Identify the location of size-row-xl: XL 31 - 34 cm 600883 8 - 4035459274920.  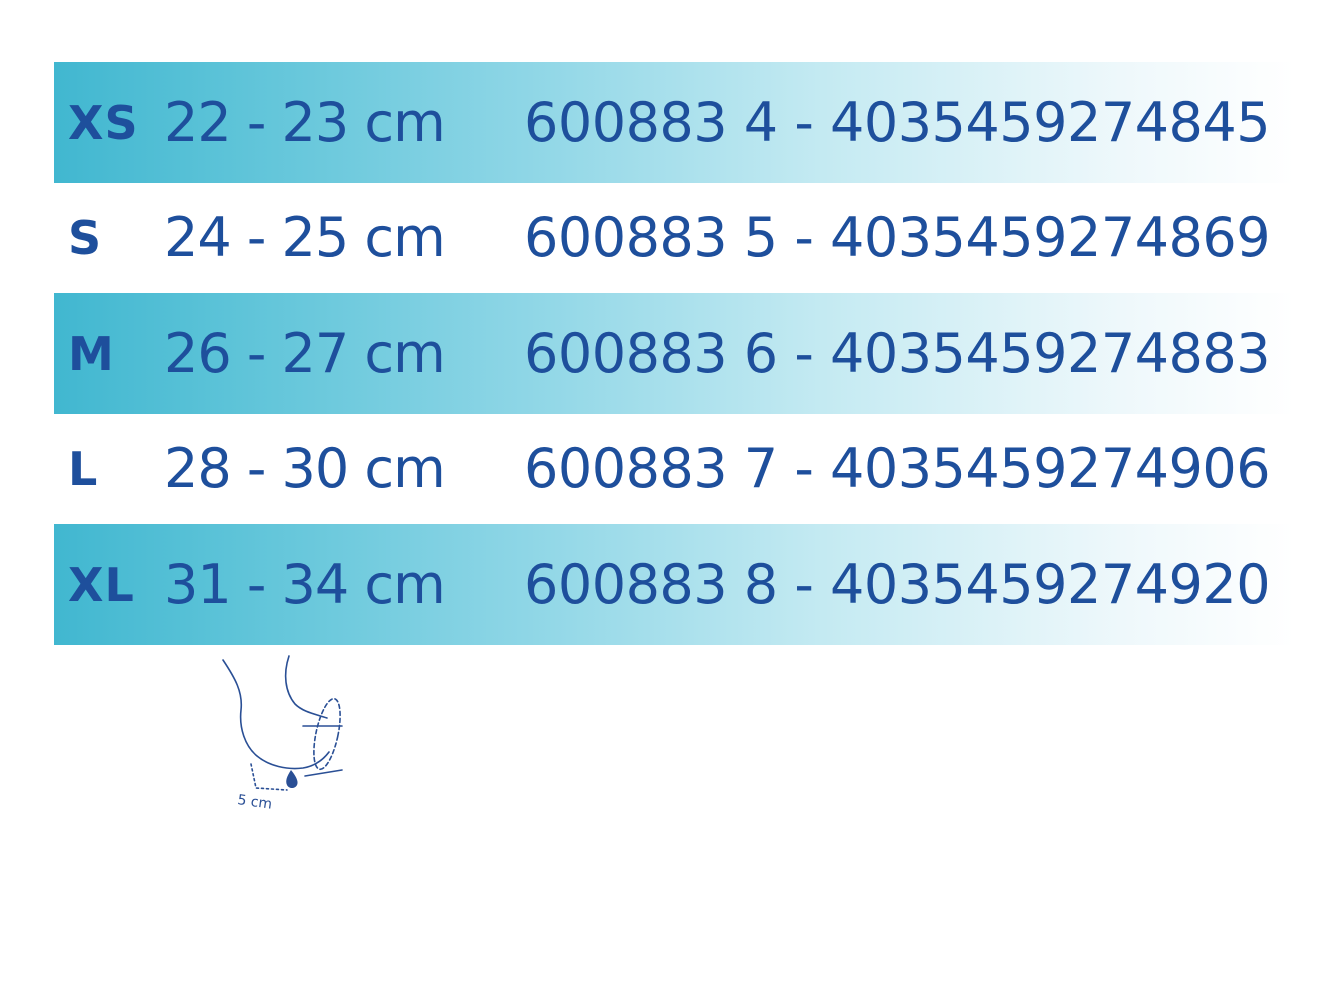
(674, 584).